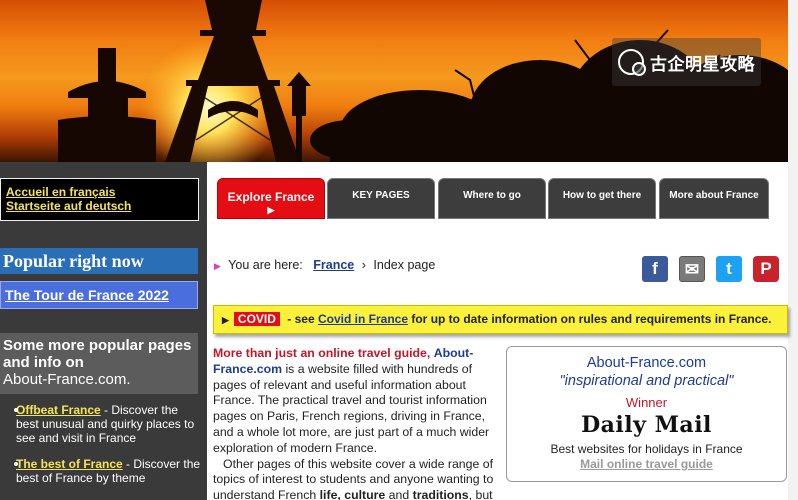 This screenshot has width=798, height=500. I want to click on watermark-text: 古企明星攻略, so click(702, 64).